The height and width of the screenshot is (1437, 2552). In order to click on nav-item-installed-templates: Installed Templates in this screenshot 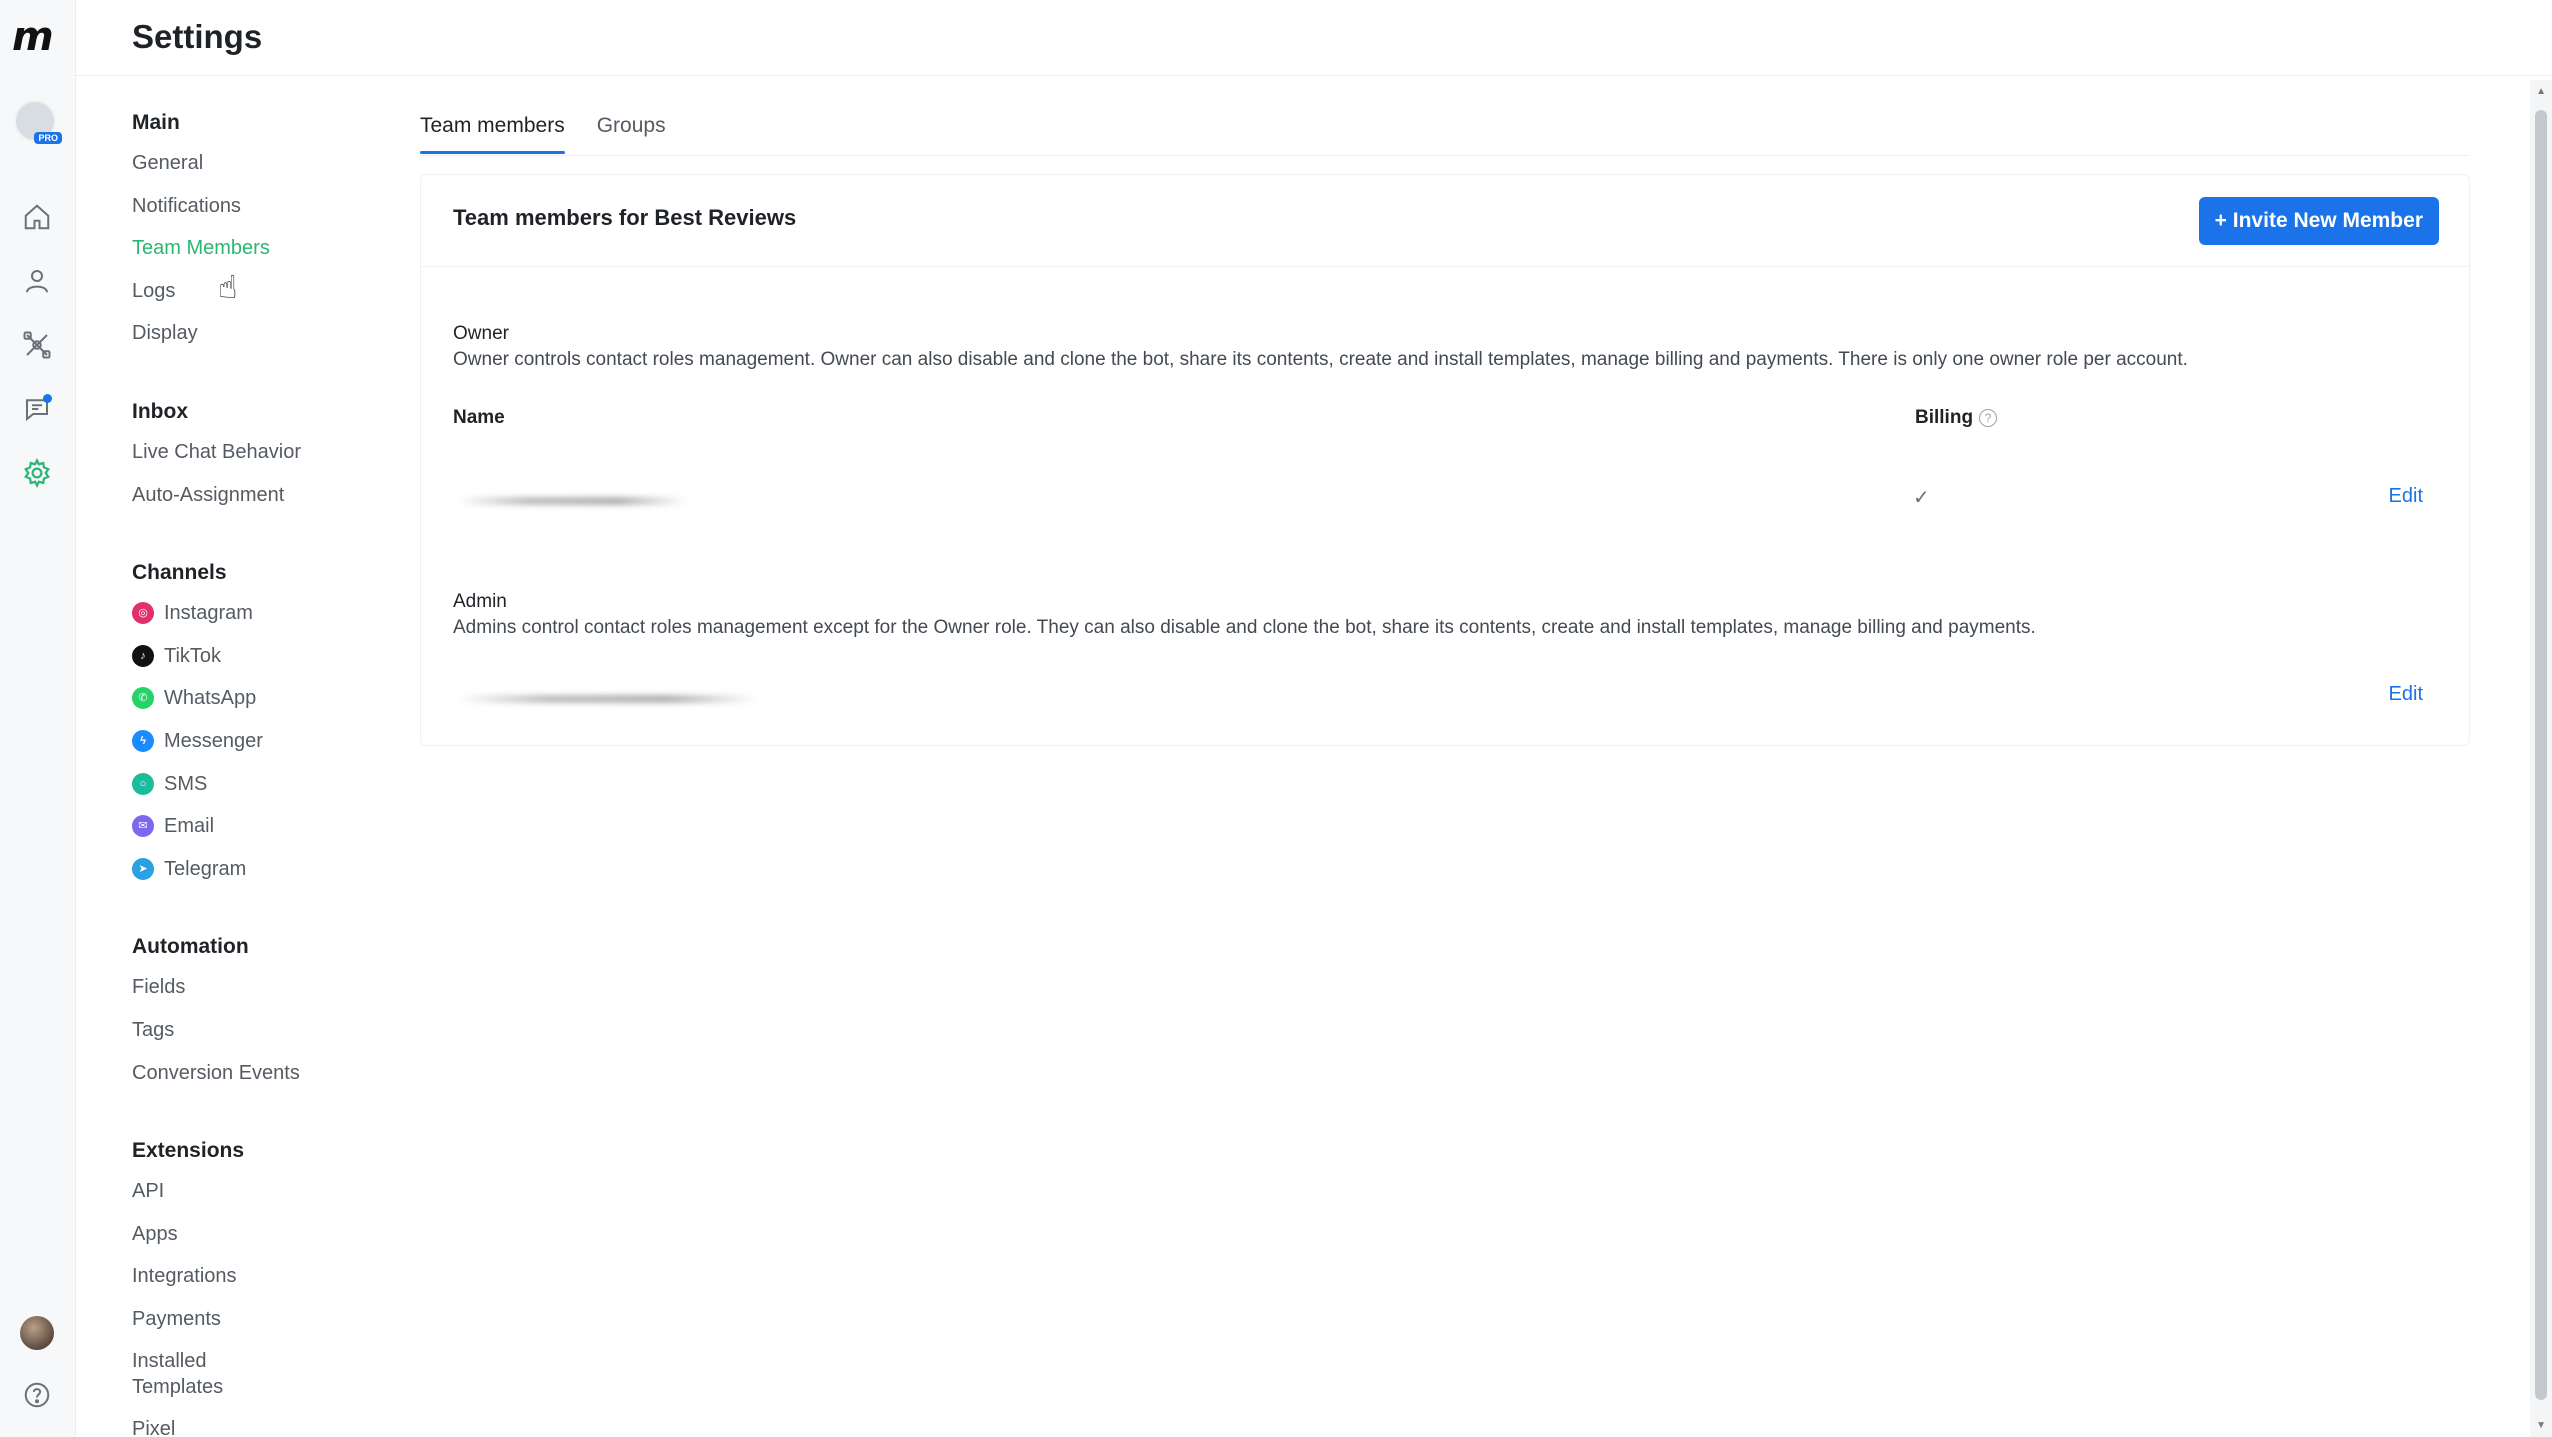, I will do `click(192, 1382)`.